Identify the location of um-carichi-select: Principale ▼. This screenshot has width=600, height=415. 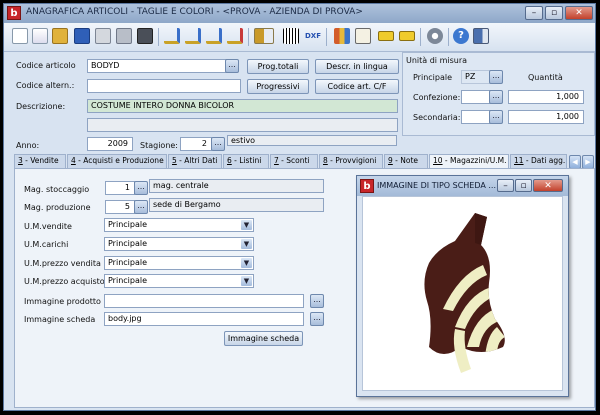
(179, 244).